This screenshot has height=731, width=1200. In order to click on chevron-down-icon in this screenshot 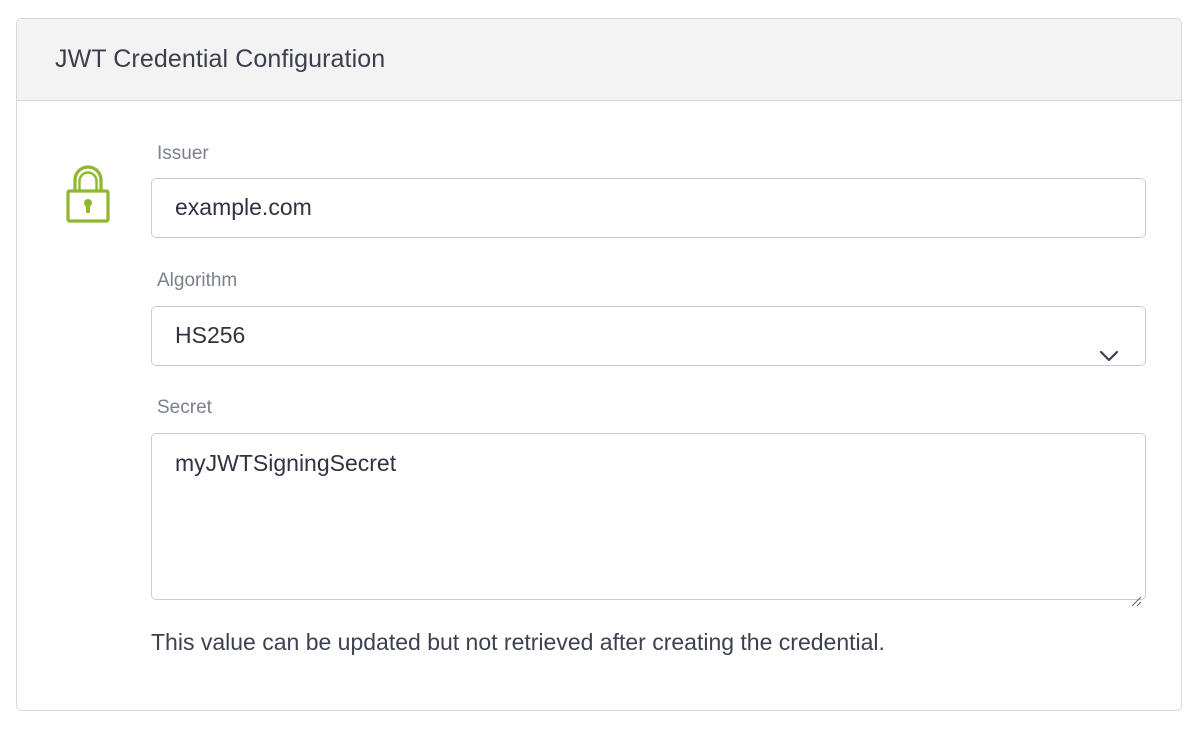, I will do `click(1109, 344)`.